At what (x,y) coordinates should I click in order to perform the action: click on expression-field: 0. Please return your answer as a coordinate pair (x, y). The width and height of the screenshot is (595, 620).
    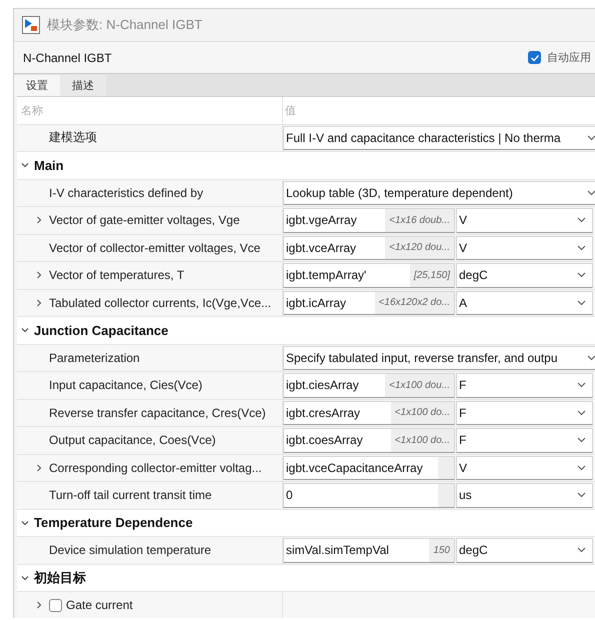
    Looking at the image, I should click on (369, 495).